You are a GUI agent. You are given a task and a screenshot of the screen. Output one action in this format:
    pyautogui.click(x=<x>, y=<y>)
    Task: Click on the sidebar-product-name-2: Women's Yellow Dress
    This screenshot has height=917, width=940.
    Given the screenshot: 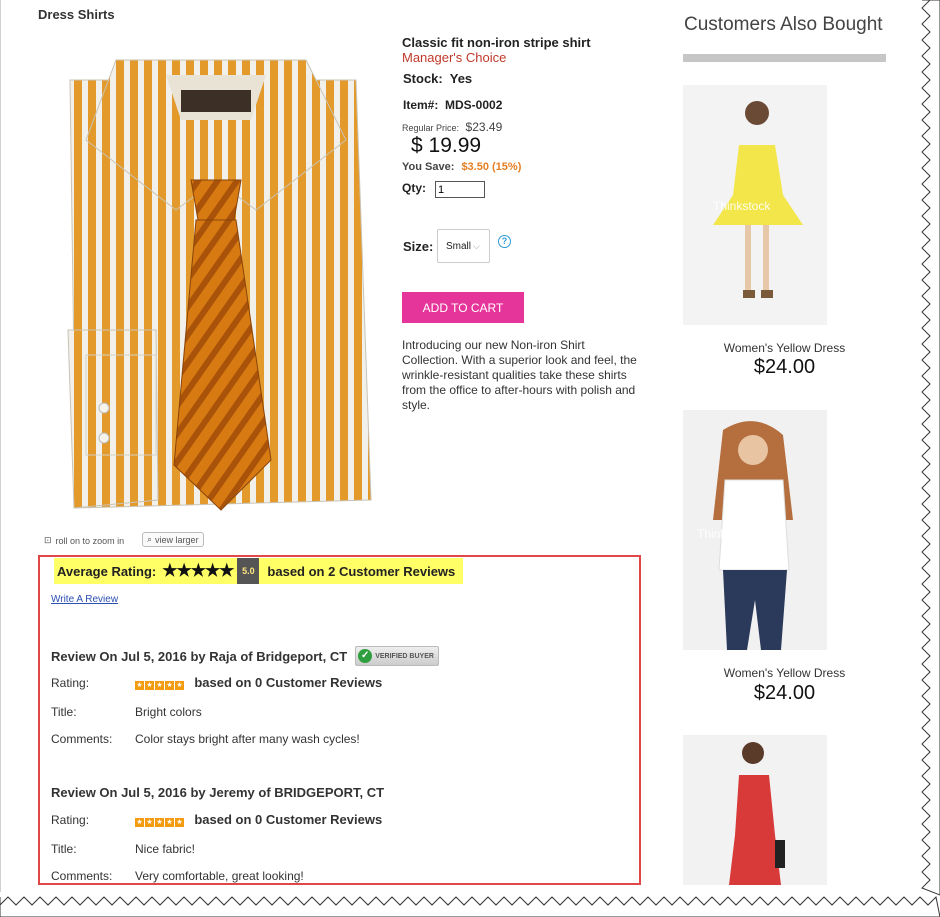 What is the action you would take?
    pyautogui.click(x=784, y=673)
    